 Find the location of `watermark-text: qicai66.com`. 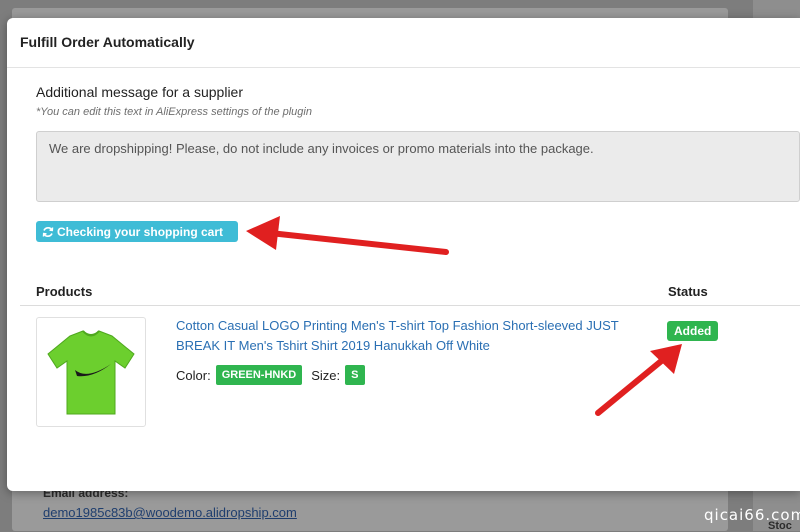

watermark-text: qicai66.com is located at coordinates (752, 515).